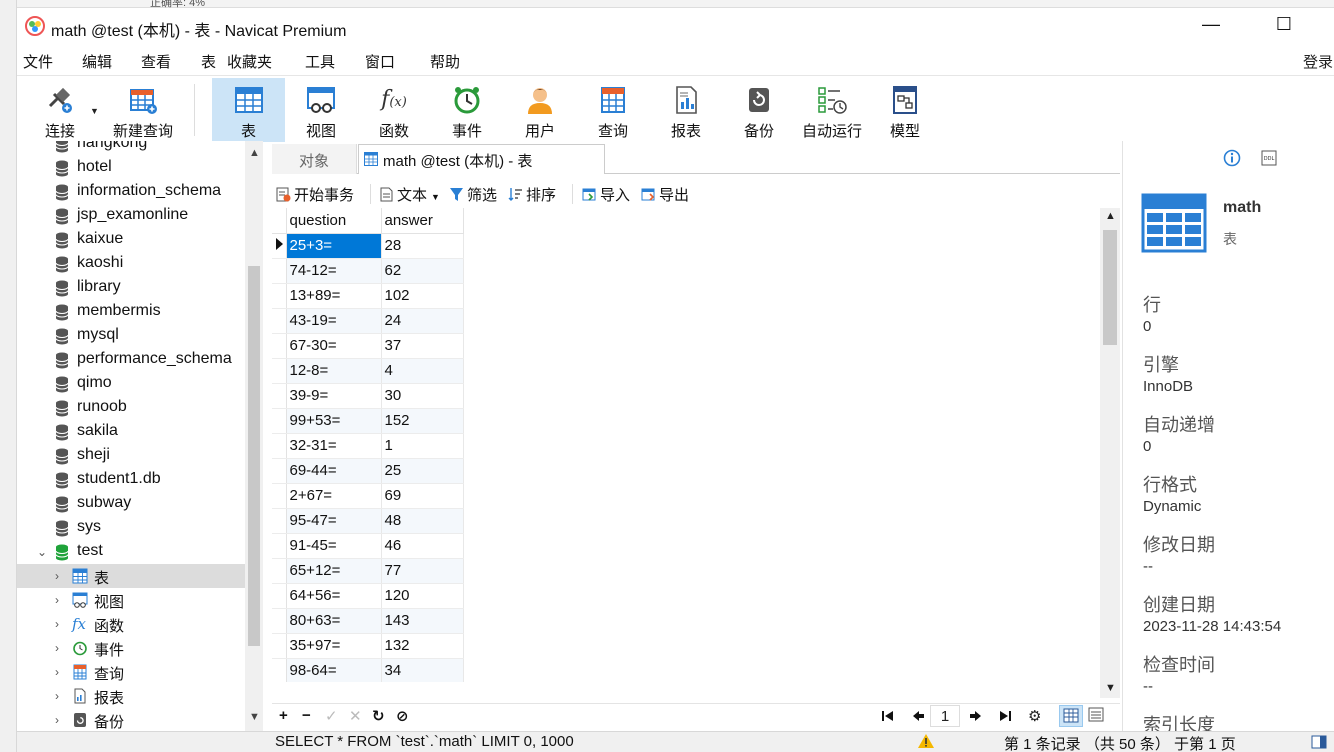 The height and width of the screenshot is (752, 1334). I want to click on tree-node-event: › 事件, so click(131, 648).